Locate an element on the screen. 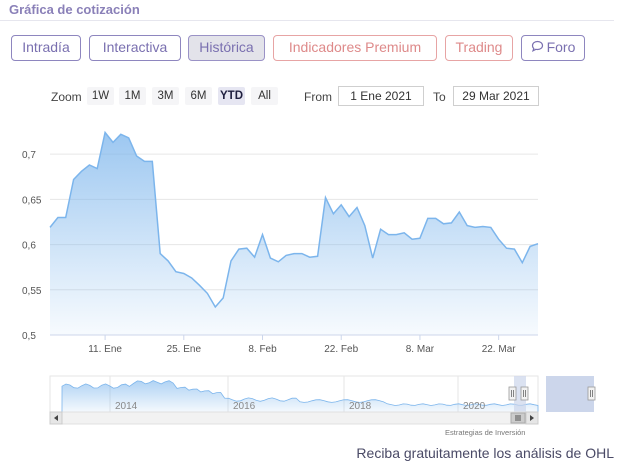 The image size is (622, 468). y-tick-label: 0,55 is located at coordinates (32, 291).